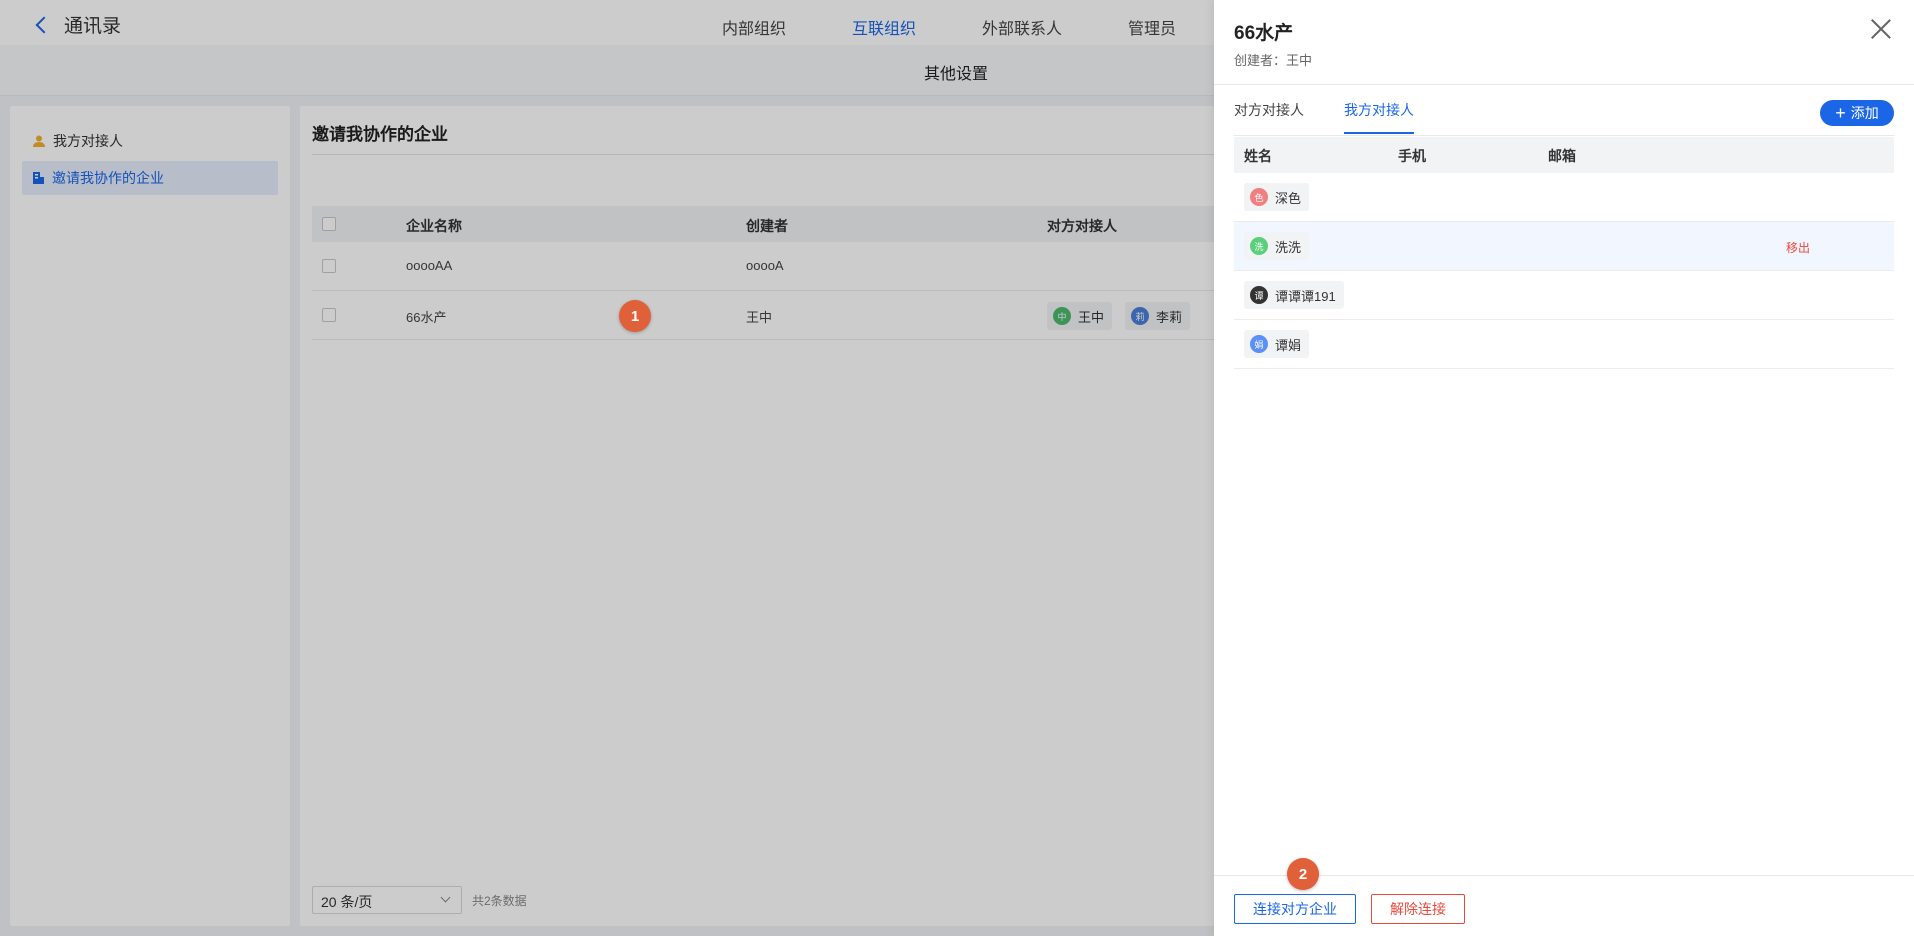  What do you see at coordinates (1269, 117) in the screenshot?
I see `tab-their-contacts: 对方对接人` at bounding box center [1269, 117].